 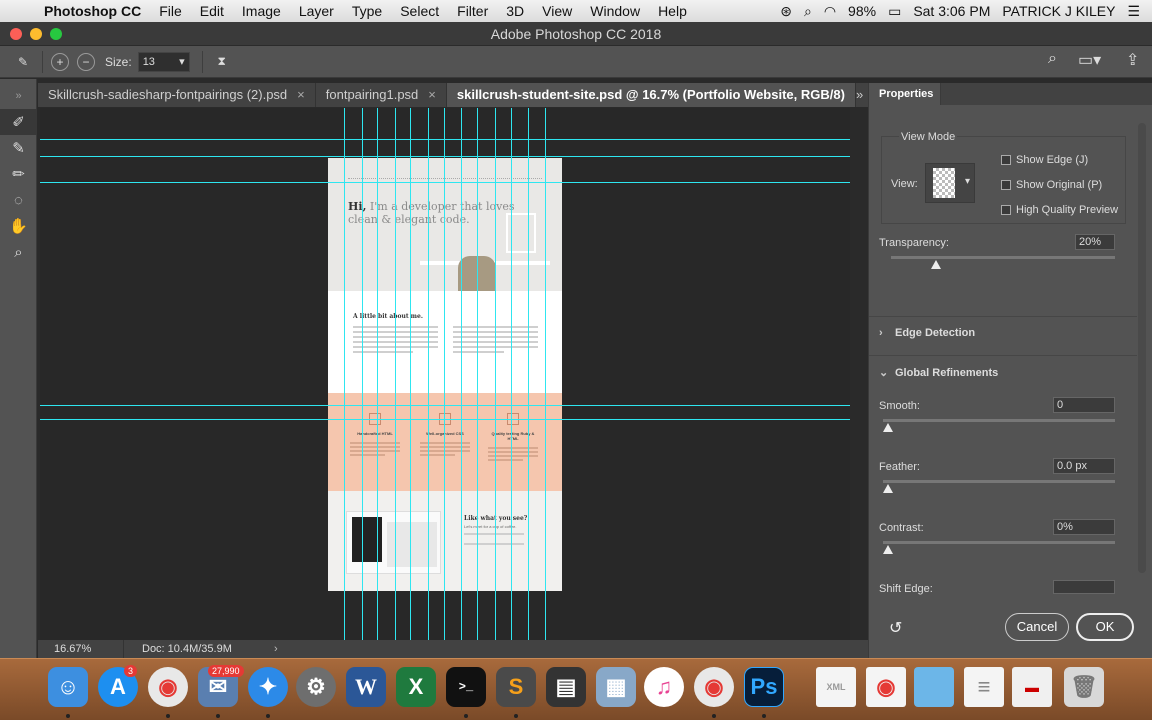 What do you see at coordinates (830, 11) in the screenshot?
I see `wifi-icon: ◠` at bounding box center [830, 11].